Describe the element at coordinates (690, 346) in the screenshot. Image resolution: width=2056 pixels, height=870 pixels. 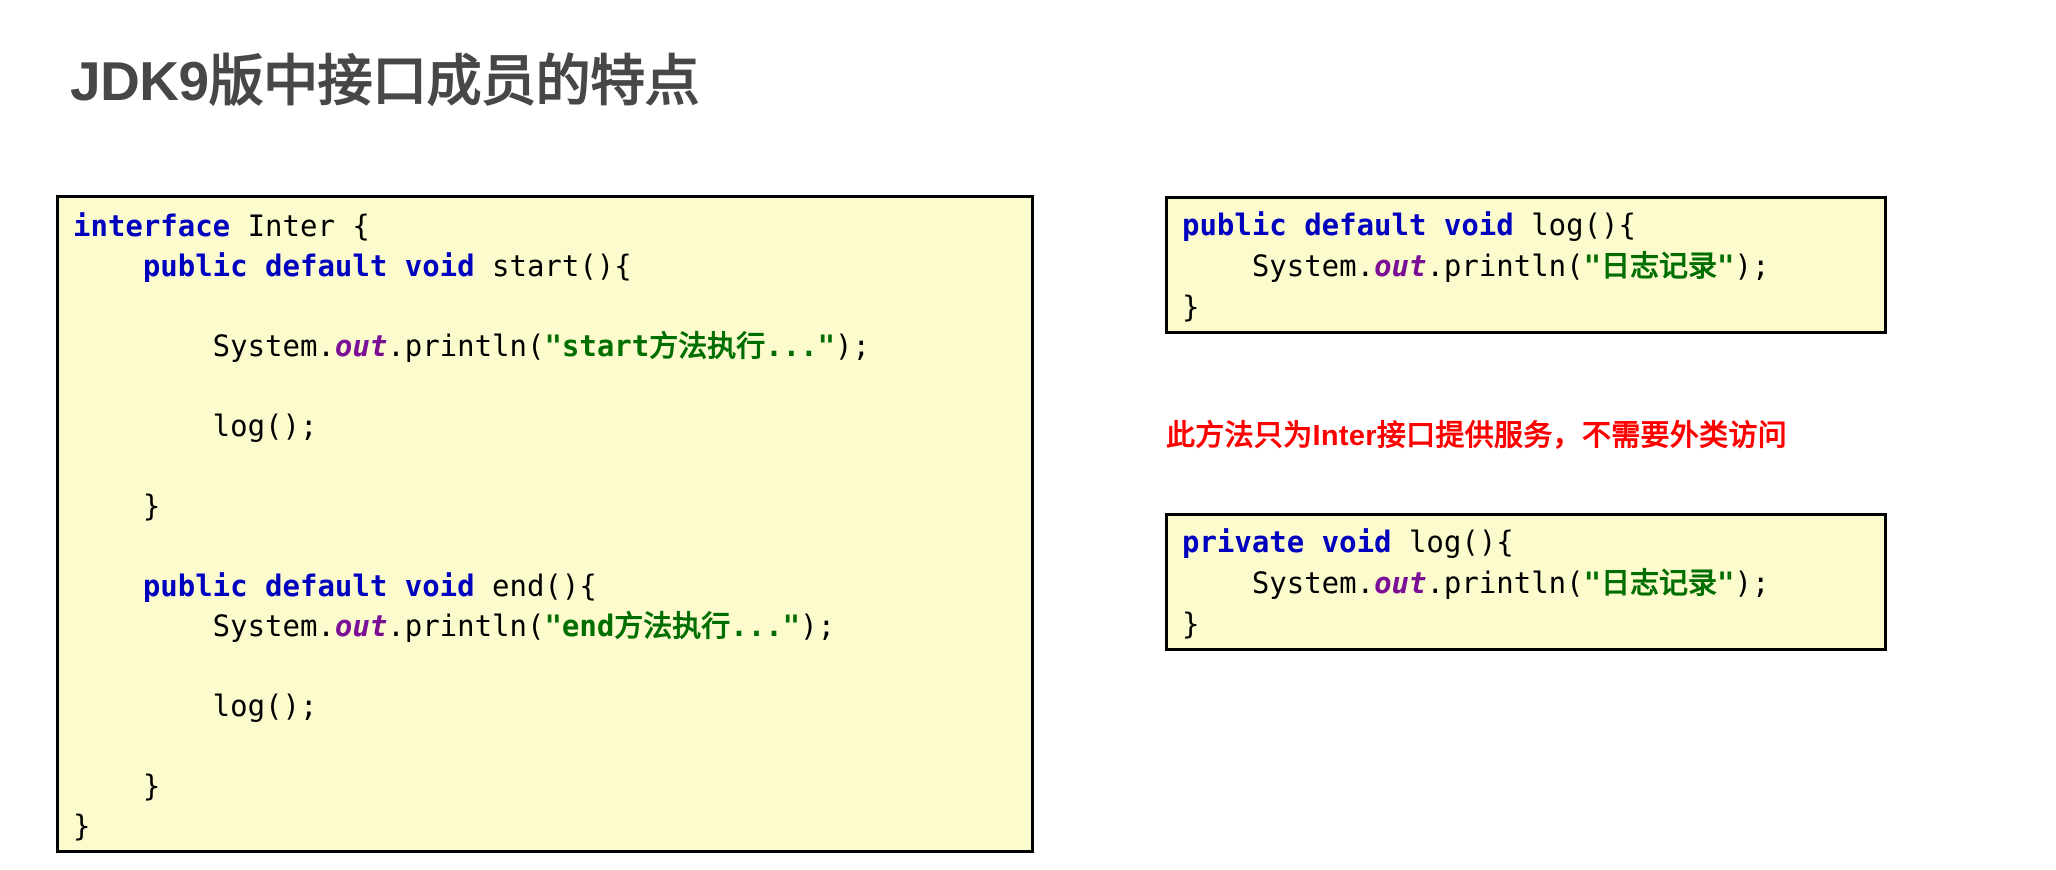
I see `code-token-str: "start方法执行..."` at that location.